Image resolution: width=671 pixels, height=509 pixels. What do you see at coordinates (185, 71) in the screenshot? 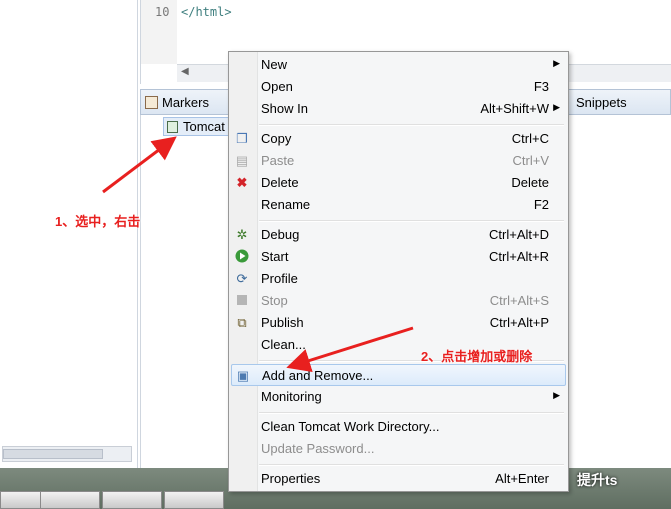
I see `scroll-left-icon: ◀` at bounding box center [185, 71].